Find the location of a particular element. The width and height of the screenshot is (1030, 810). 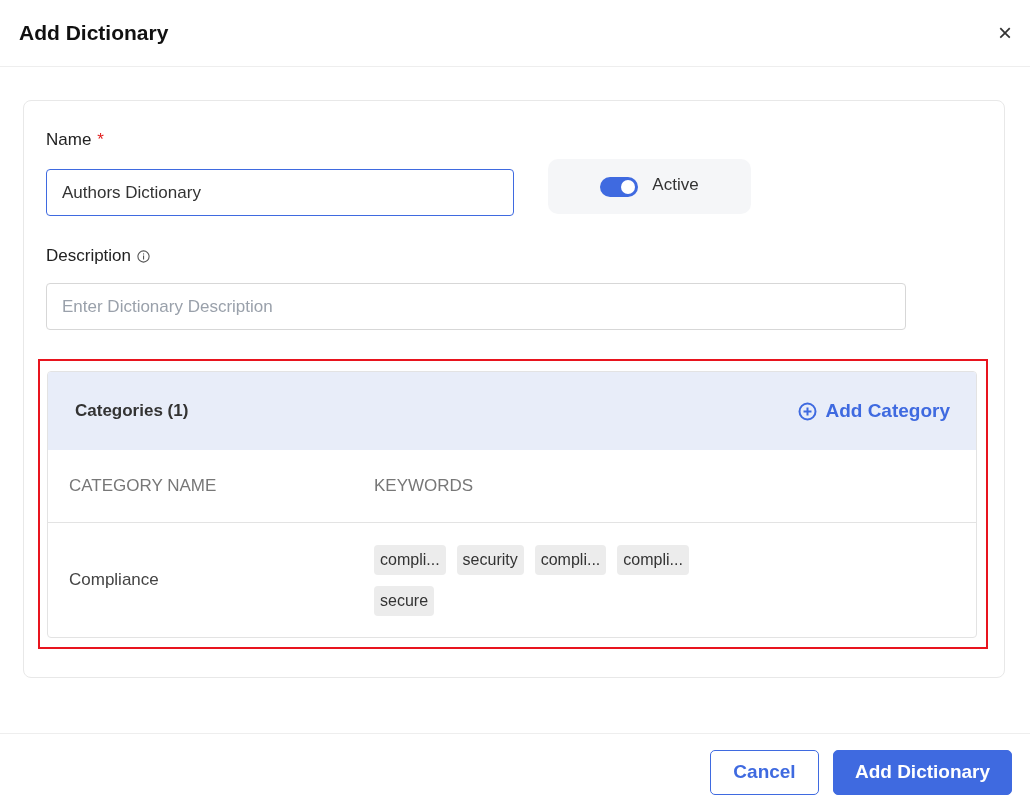

required-mark: * is located at coordinates (100, 140).